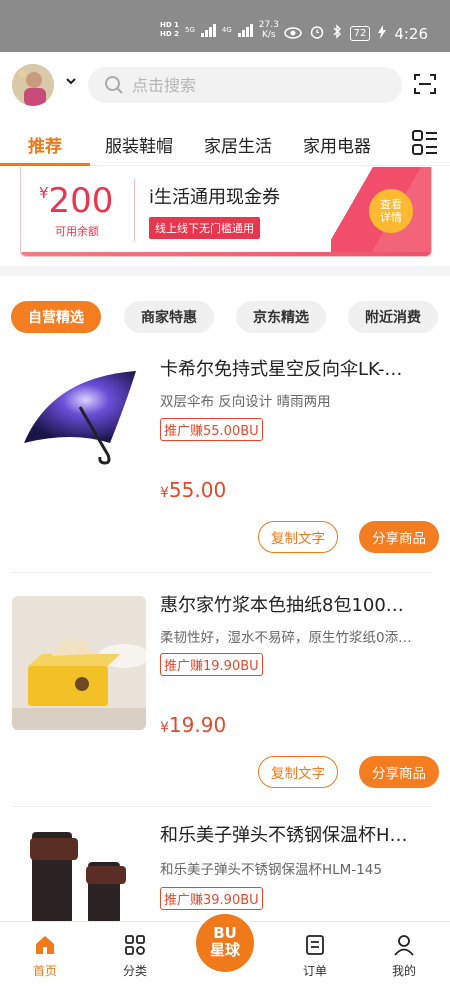 Image resolution: width=450 pixels, height=990 pixels. I want to click on avatar, so click(33, 85).